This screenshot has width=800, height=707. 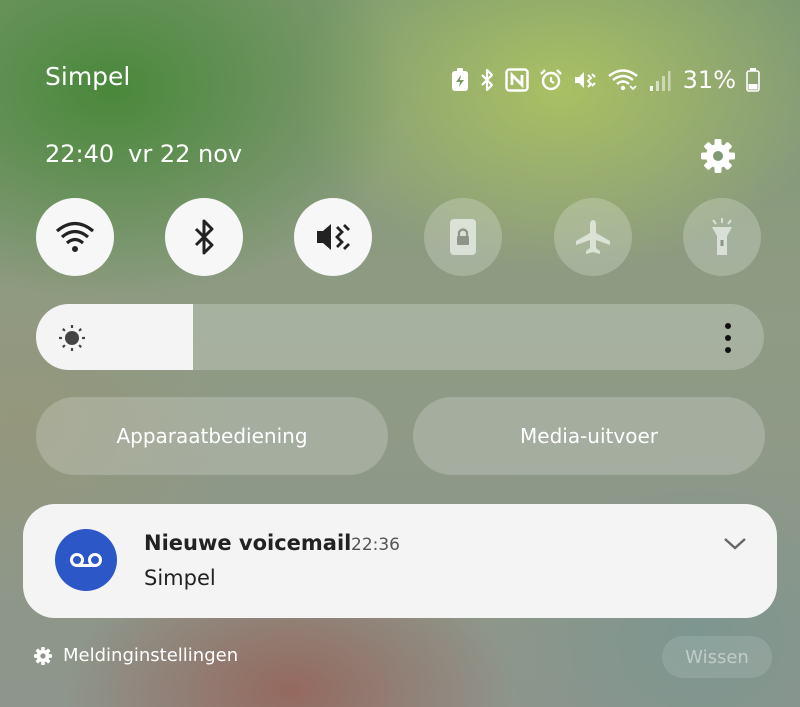 What do you see at coordinates (72, 338) in the screenshot?
I see `brightness-sun-icon` at bounding box center [72, 338].